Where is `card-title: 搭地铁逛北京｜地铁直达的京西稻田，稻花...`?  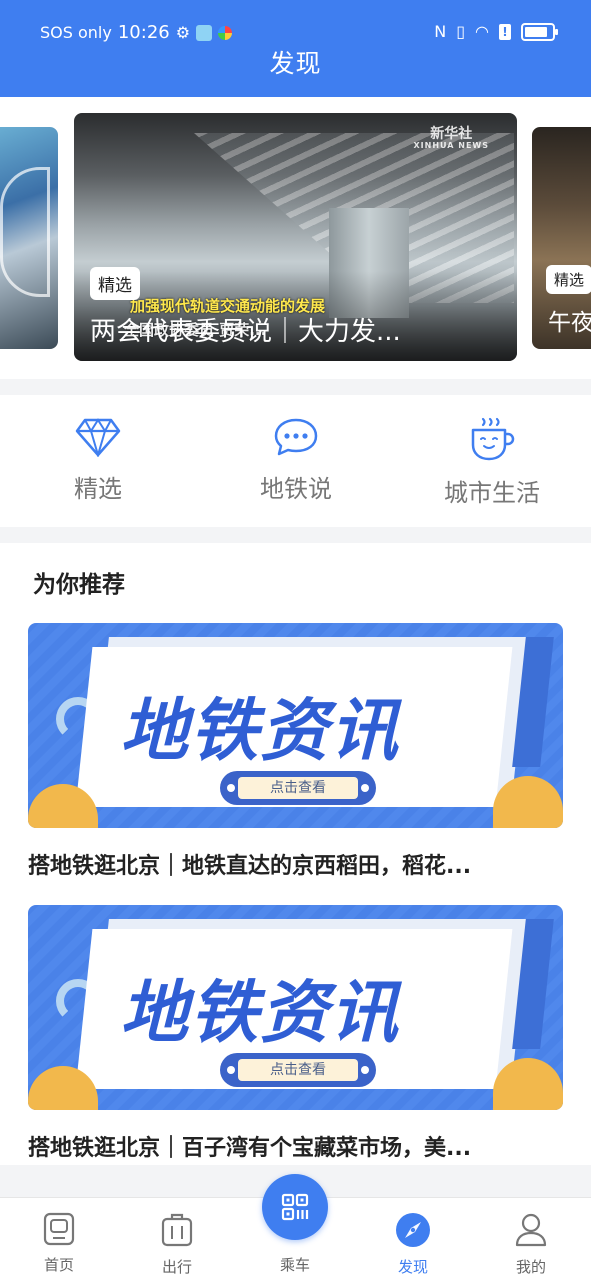
card-title: 搭地铁逛北京｜地铁直达的京西稻田，稻花... is located at coordinates (295, 864).